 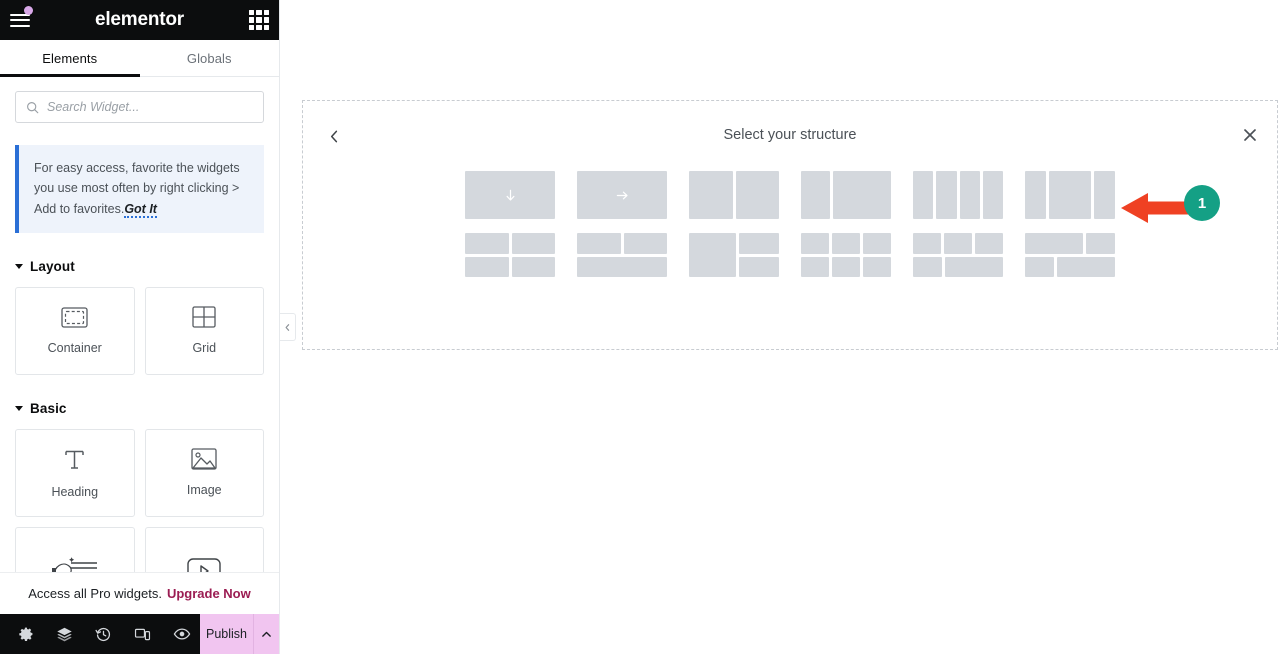 I want to click on structure-selector-header: Select your structure, so click(x=790, y=136).